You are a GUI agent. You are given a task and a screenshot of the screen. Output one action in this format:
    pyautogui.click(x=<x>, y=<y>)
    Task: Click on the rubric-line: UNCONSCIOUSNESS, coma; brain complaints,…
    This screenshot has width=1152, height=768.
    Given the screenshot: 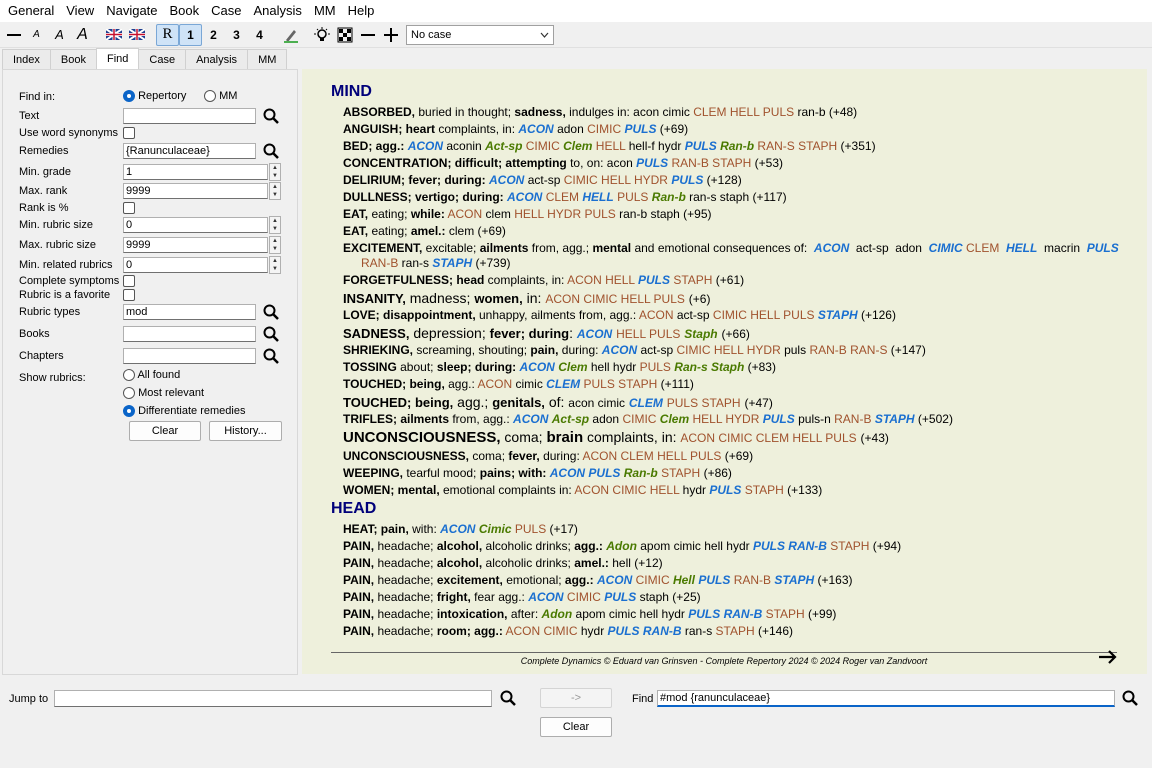 What is the action you would take?
    pyautogui.click(x=616, y=437)
    